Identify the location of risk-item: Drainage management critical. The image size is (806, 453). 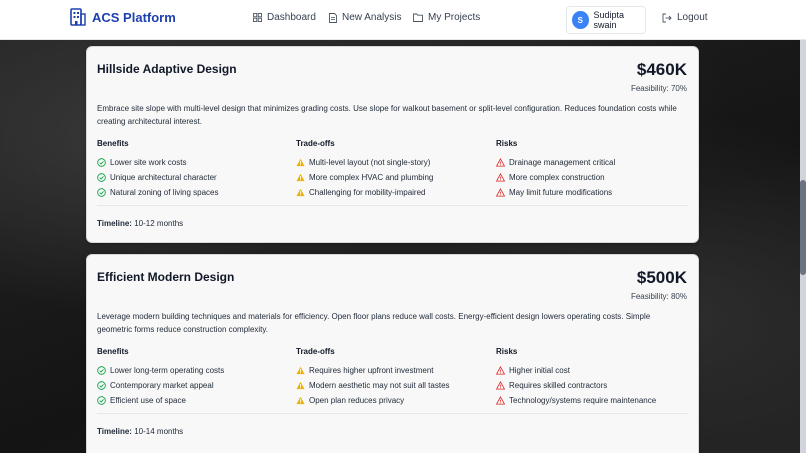
(591, 162).